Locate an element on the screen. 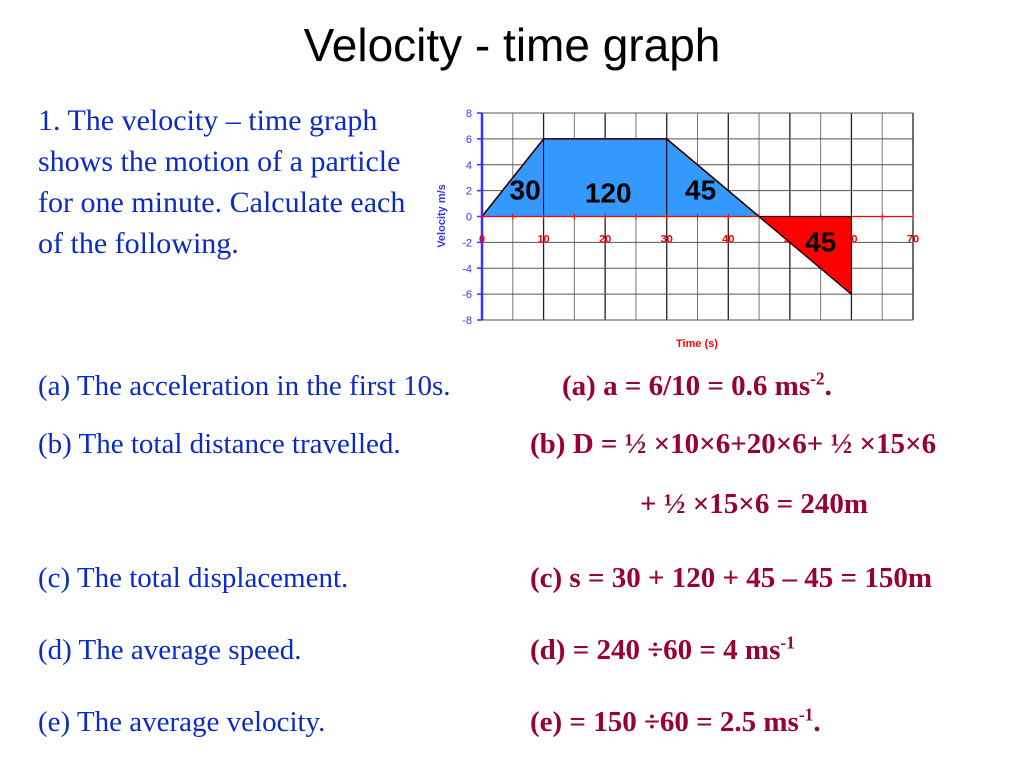  answer-a: (a) a = 6/10 = 0.6 ms-2. is located at coordinates (697, 386).